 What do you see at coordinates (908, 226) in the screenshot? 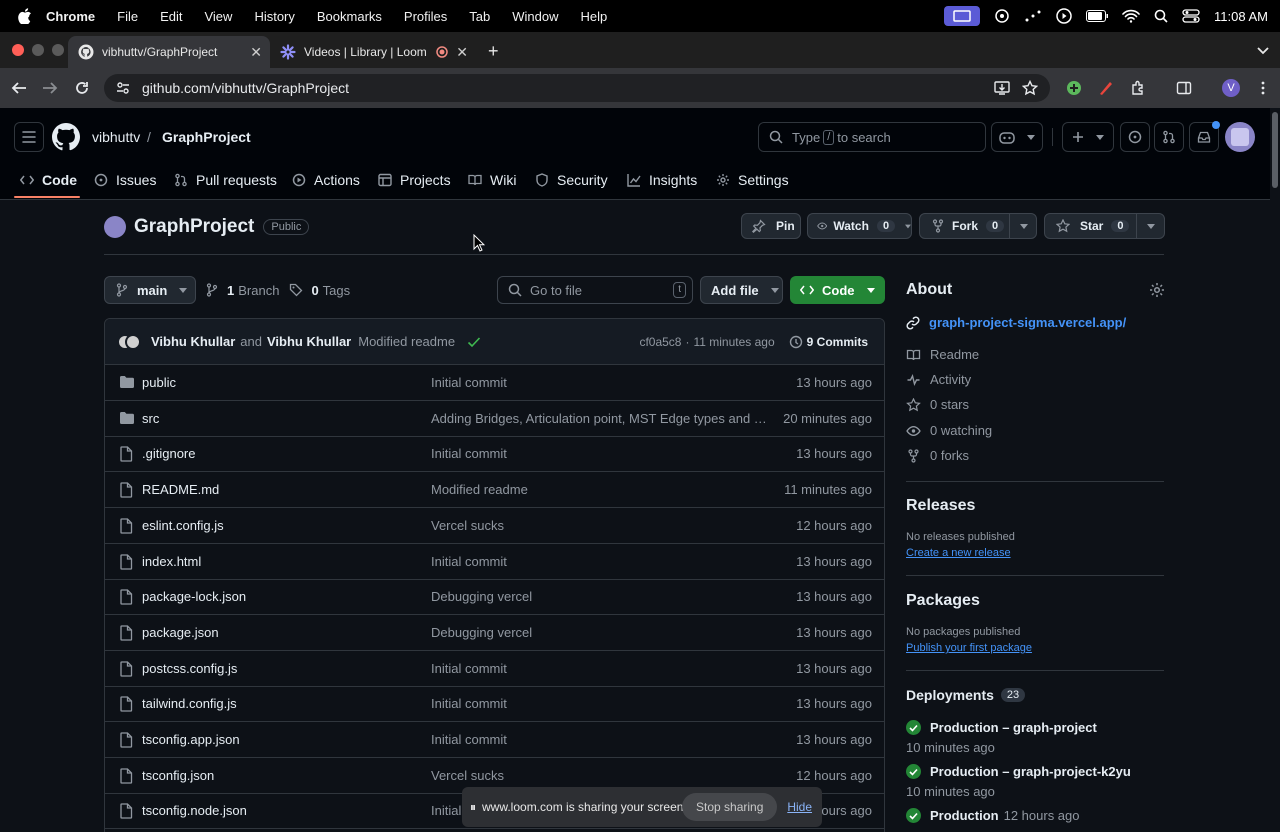
I see `chevron-down-icon` at bounding box center [908, 226].